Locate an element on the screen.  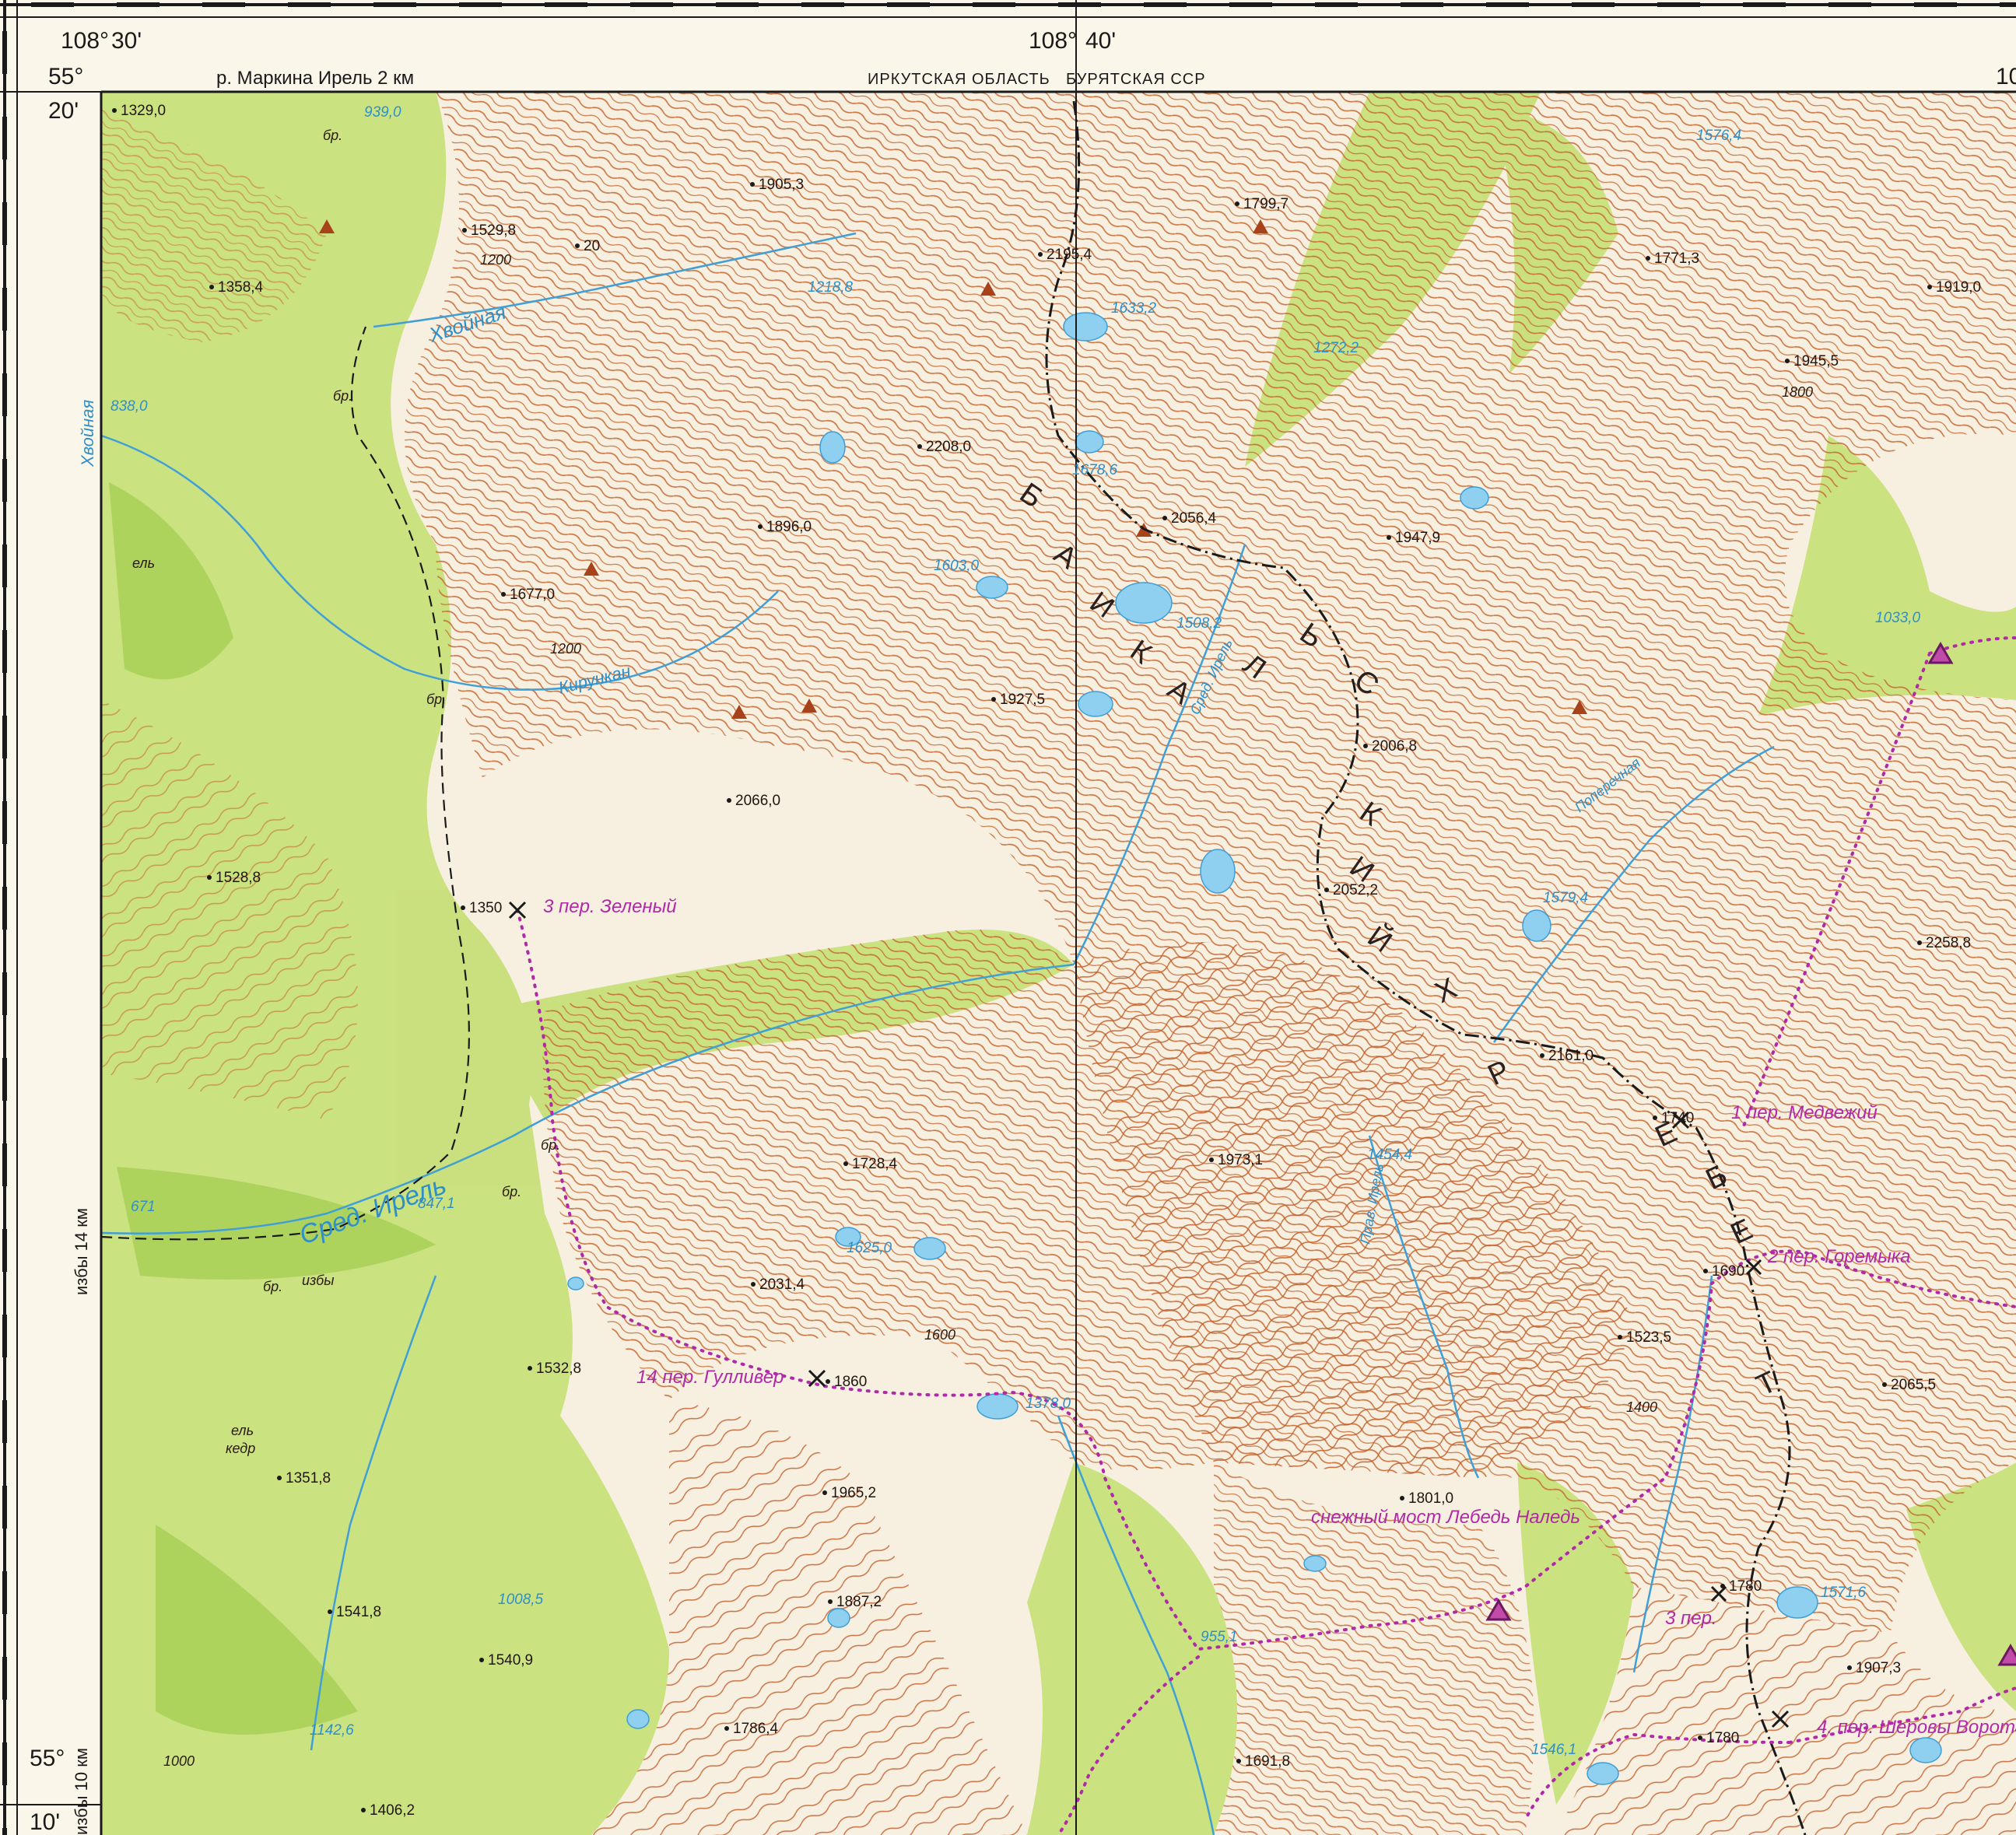
elevation-label: 1540,9 is located at coordinates (510, 1660).